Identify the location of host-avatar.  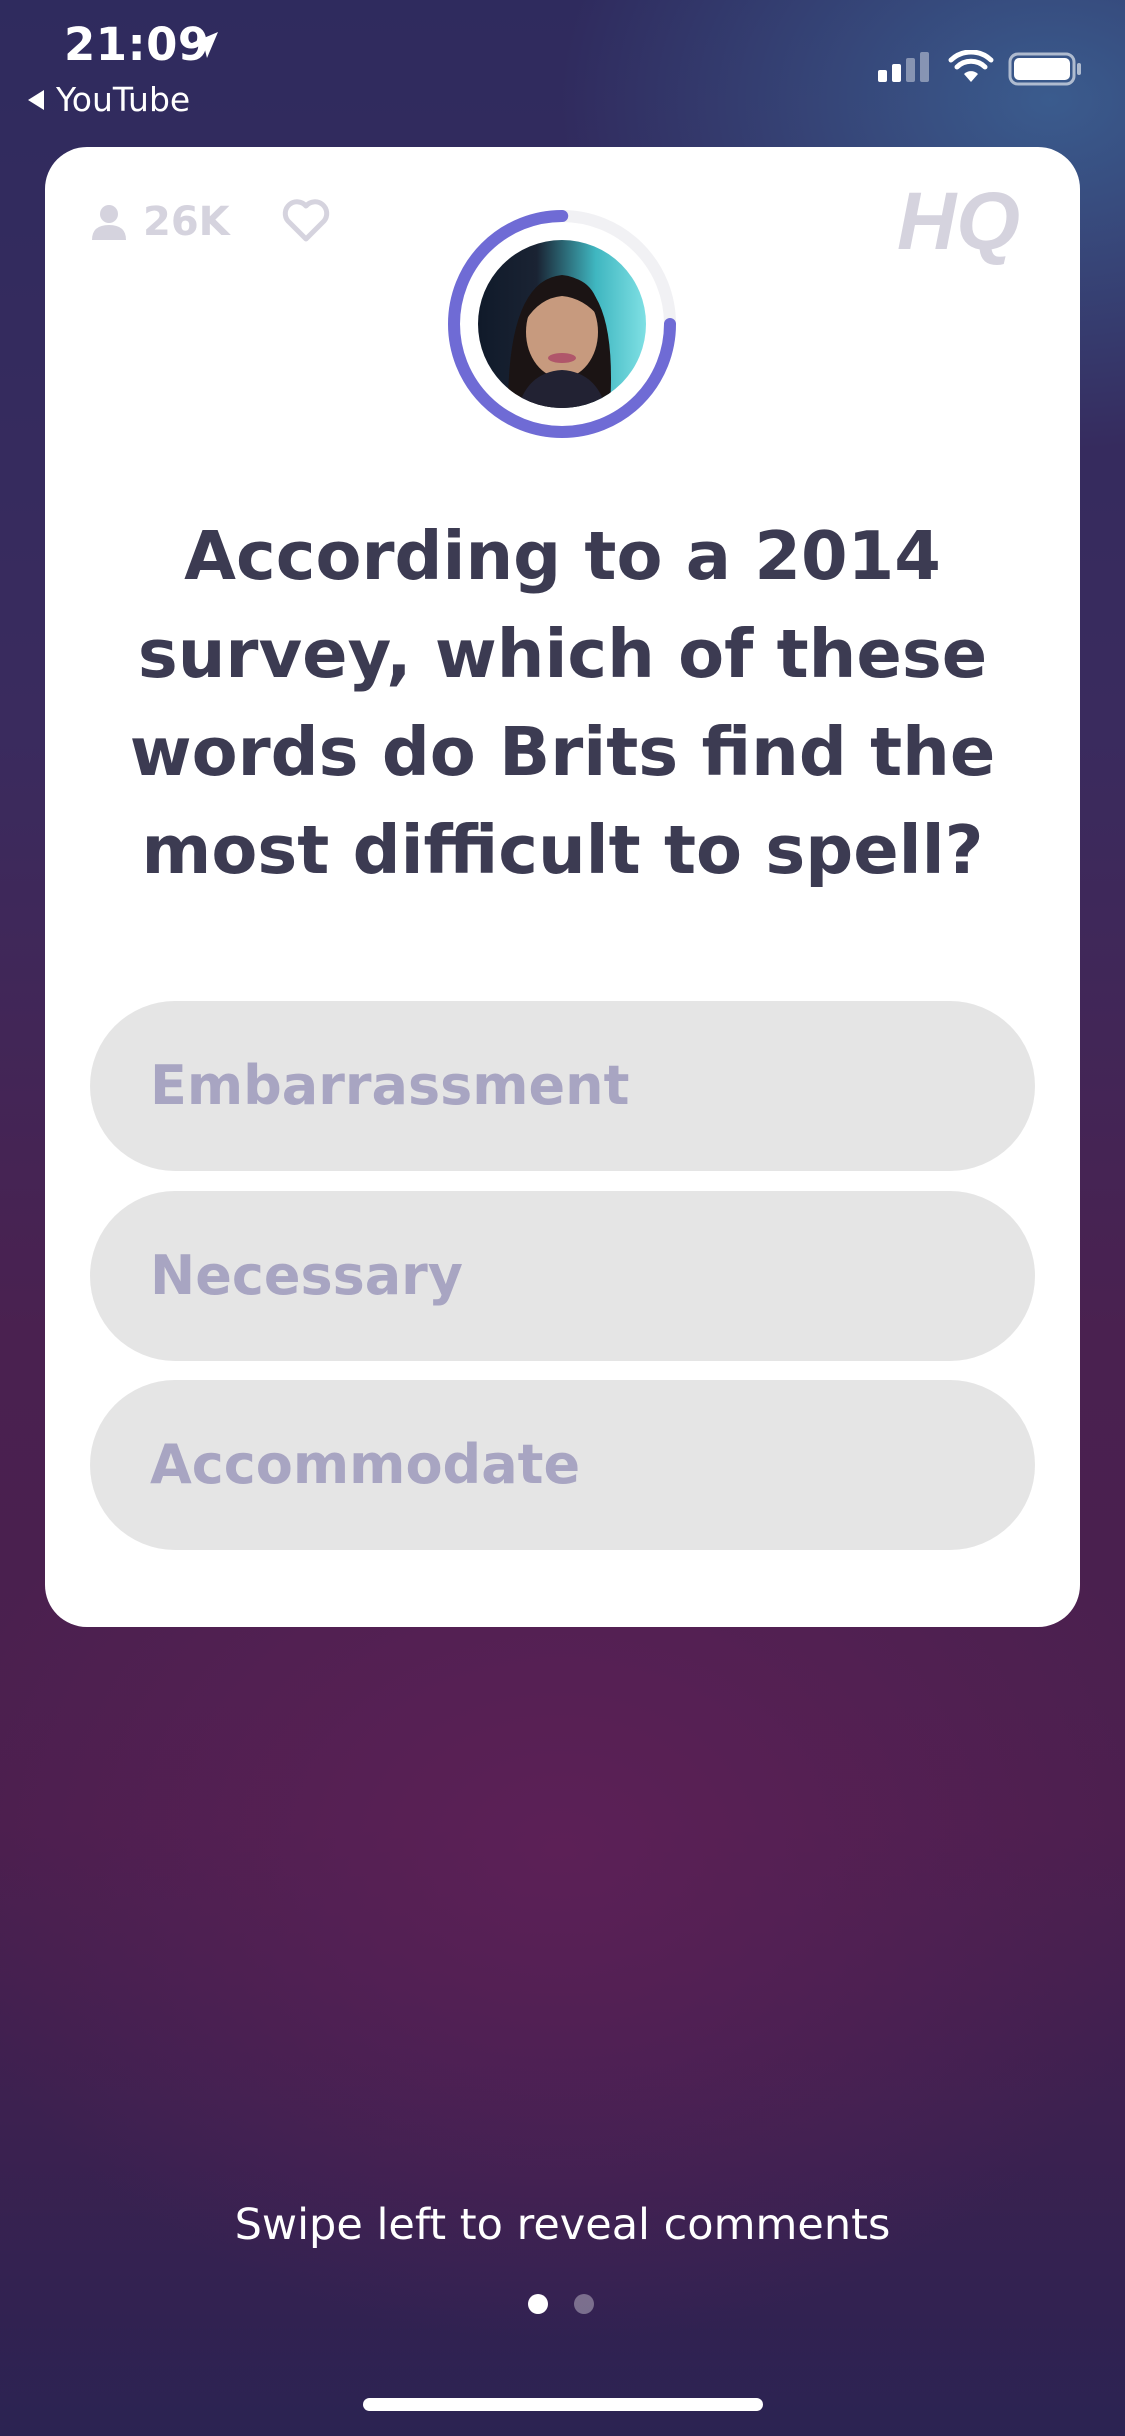
(562, 324).